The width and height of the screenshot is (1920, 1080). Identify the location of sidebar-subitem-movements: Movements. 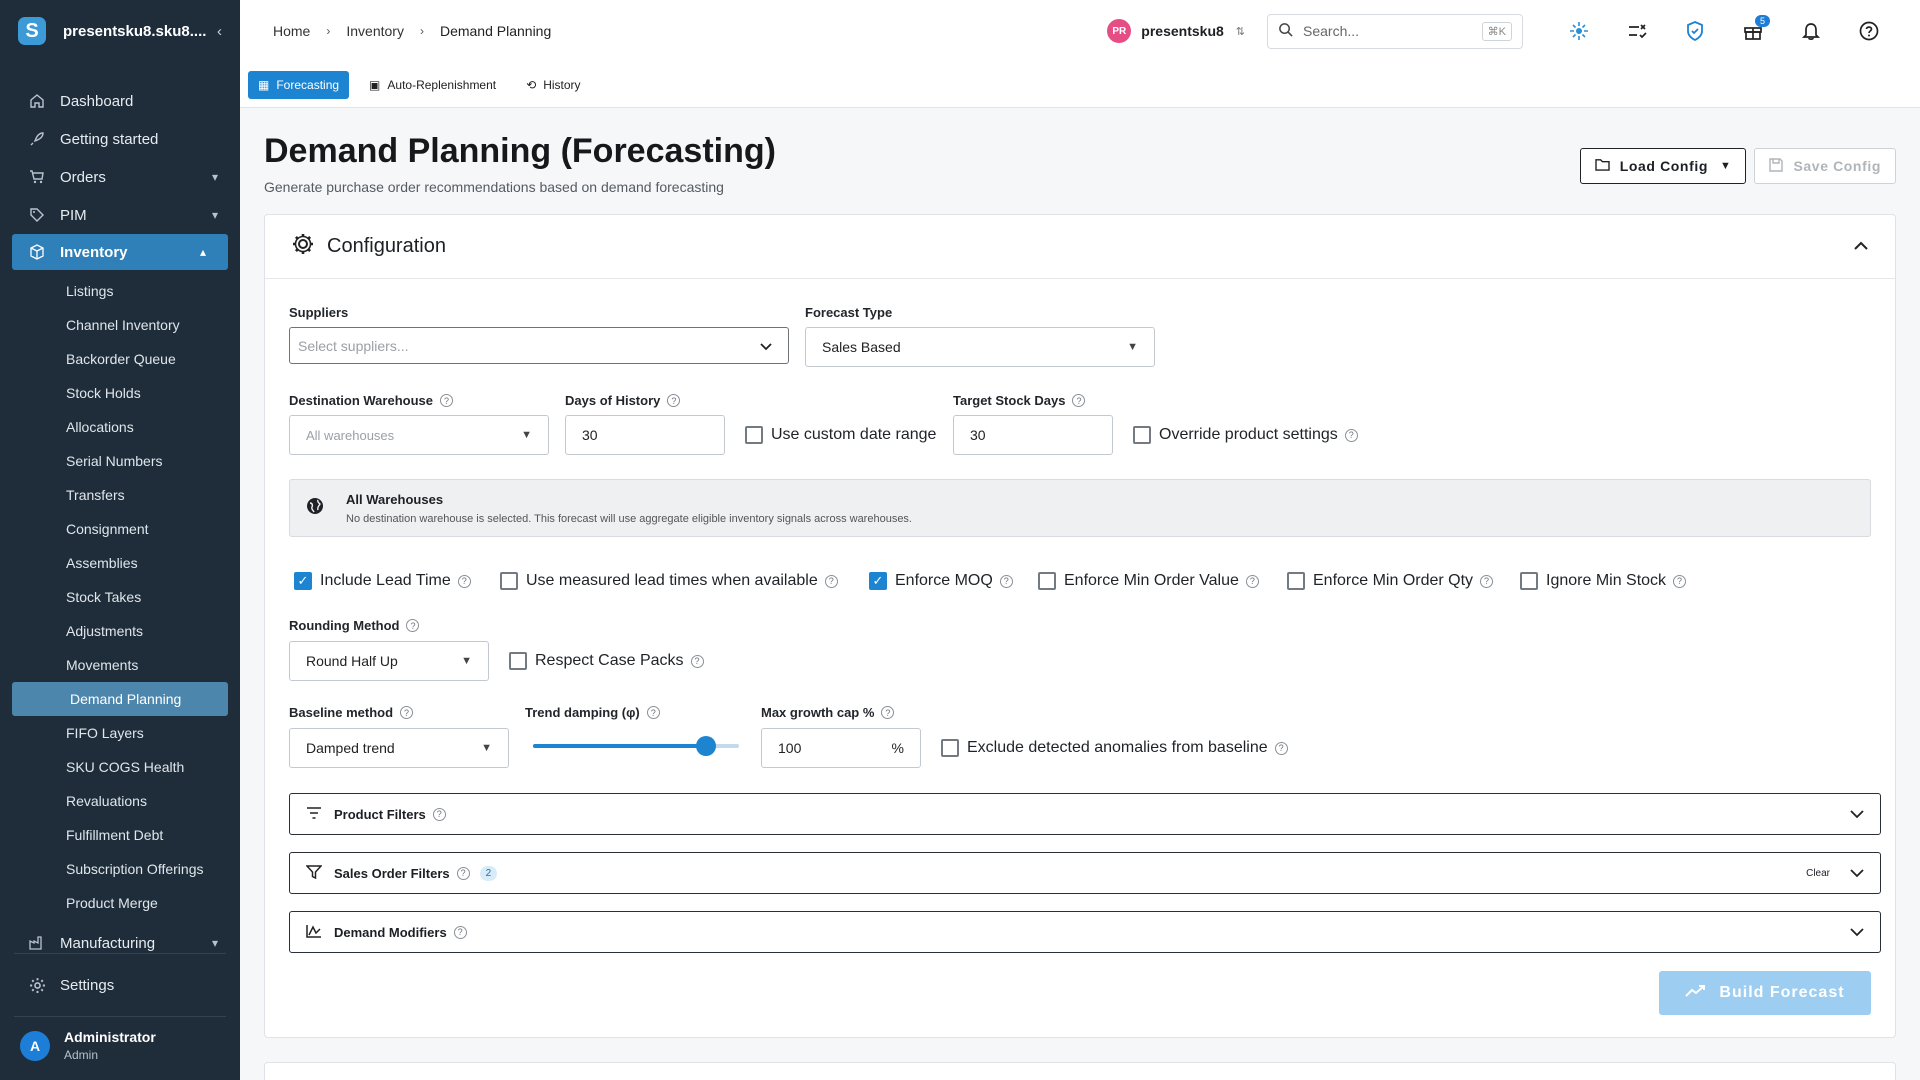
(120, 665).